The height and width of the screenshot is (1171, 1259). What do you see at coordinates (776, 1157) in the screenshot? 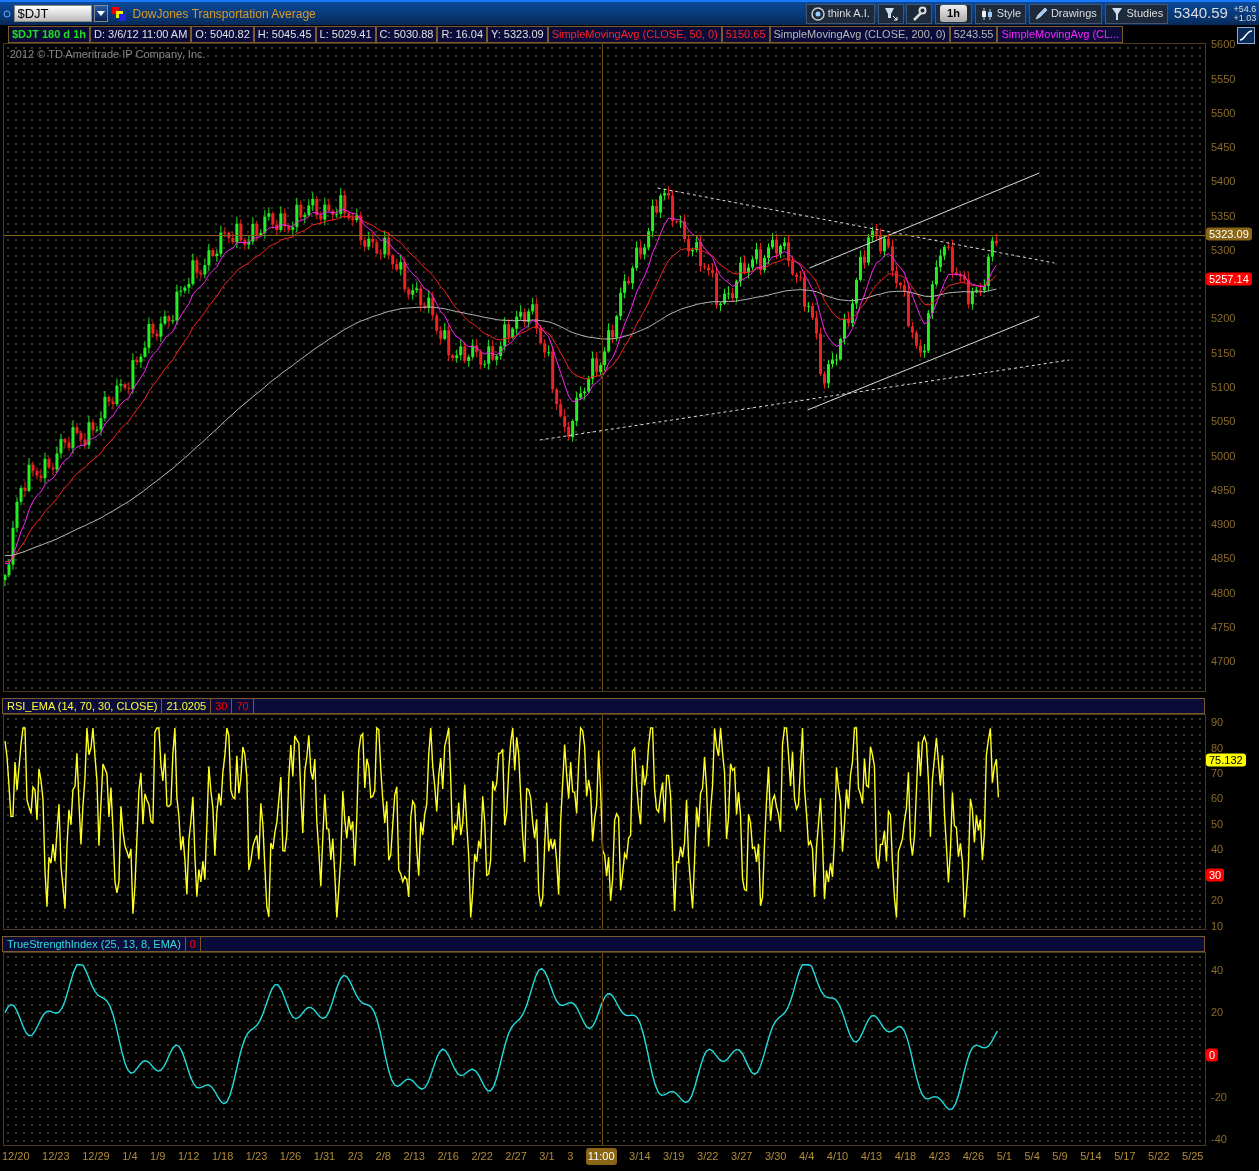
I see `date-label: 3/30` at bounding box center [776, 1157].